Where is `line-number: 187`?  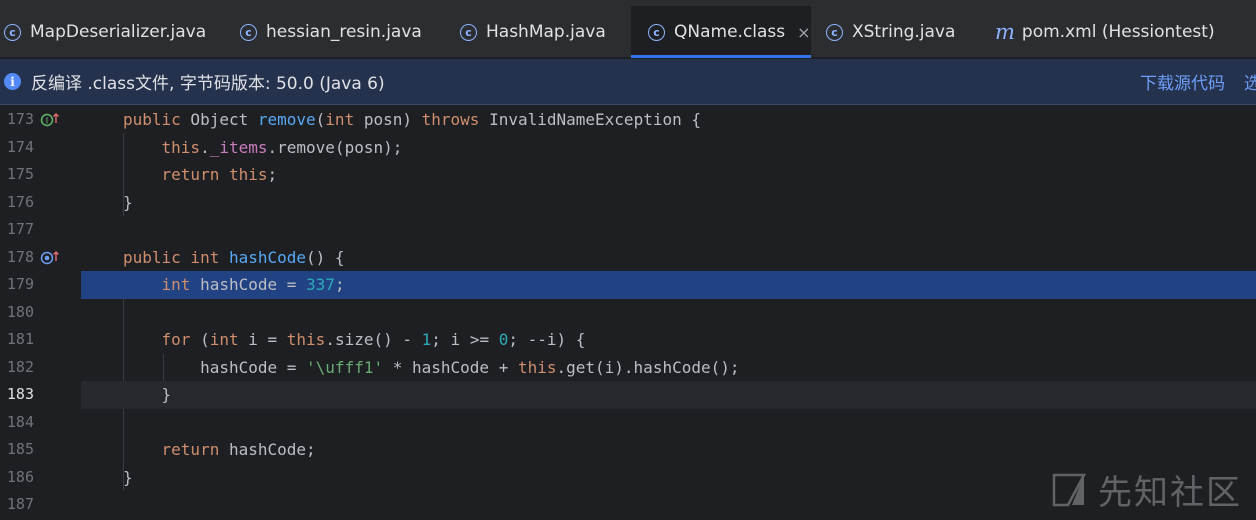
line-number: 187 is located at coordinates (20, 504).